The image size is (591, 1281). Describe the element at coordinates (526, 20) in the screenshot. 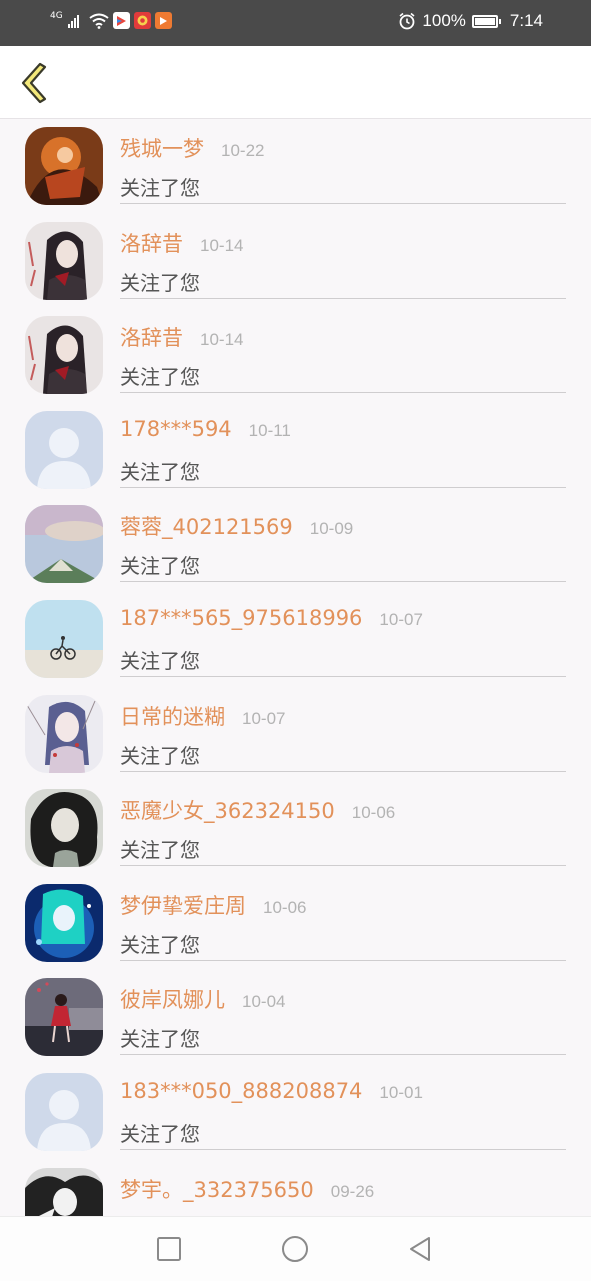

I see `clock: 7:14` at that location.